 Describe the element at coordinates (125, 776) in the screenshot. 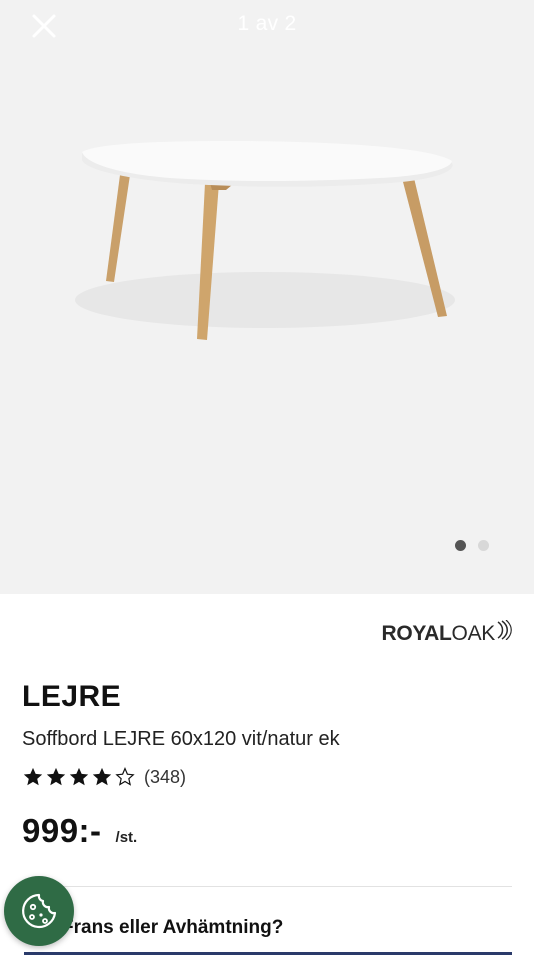

I see `star-outline-icon` at that location.